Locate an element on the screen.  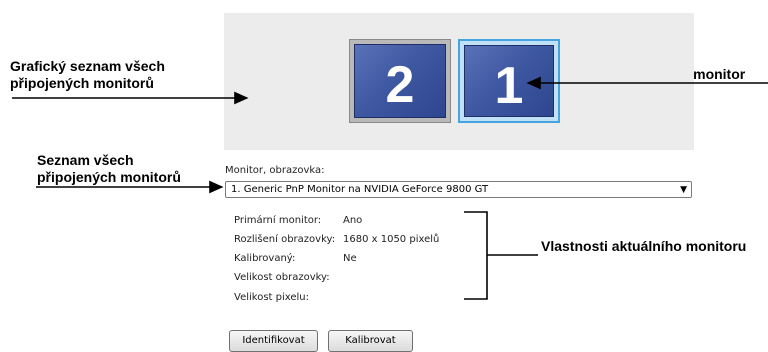
monitor-1-tile: 1 is located at coordinates (509, 81).